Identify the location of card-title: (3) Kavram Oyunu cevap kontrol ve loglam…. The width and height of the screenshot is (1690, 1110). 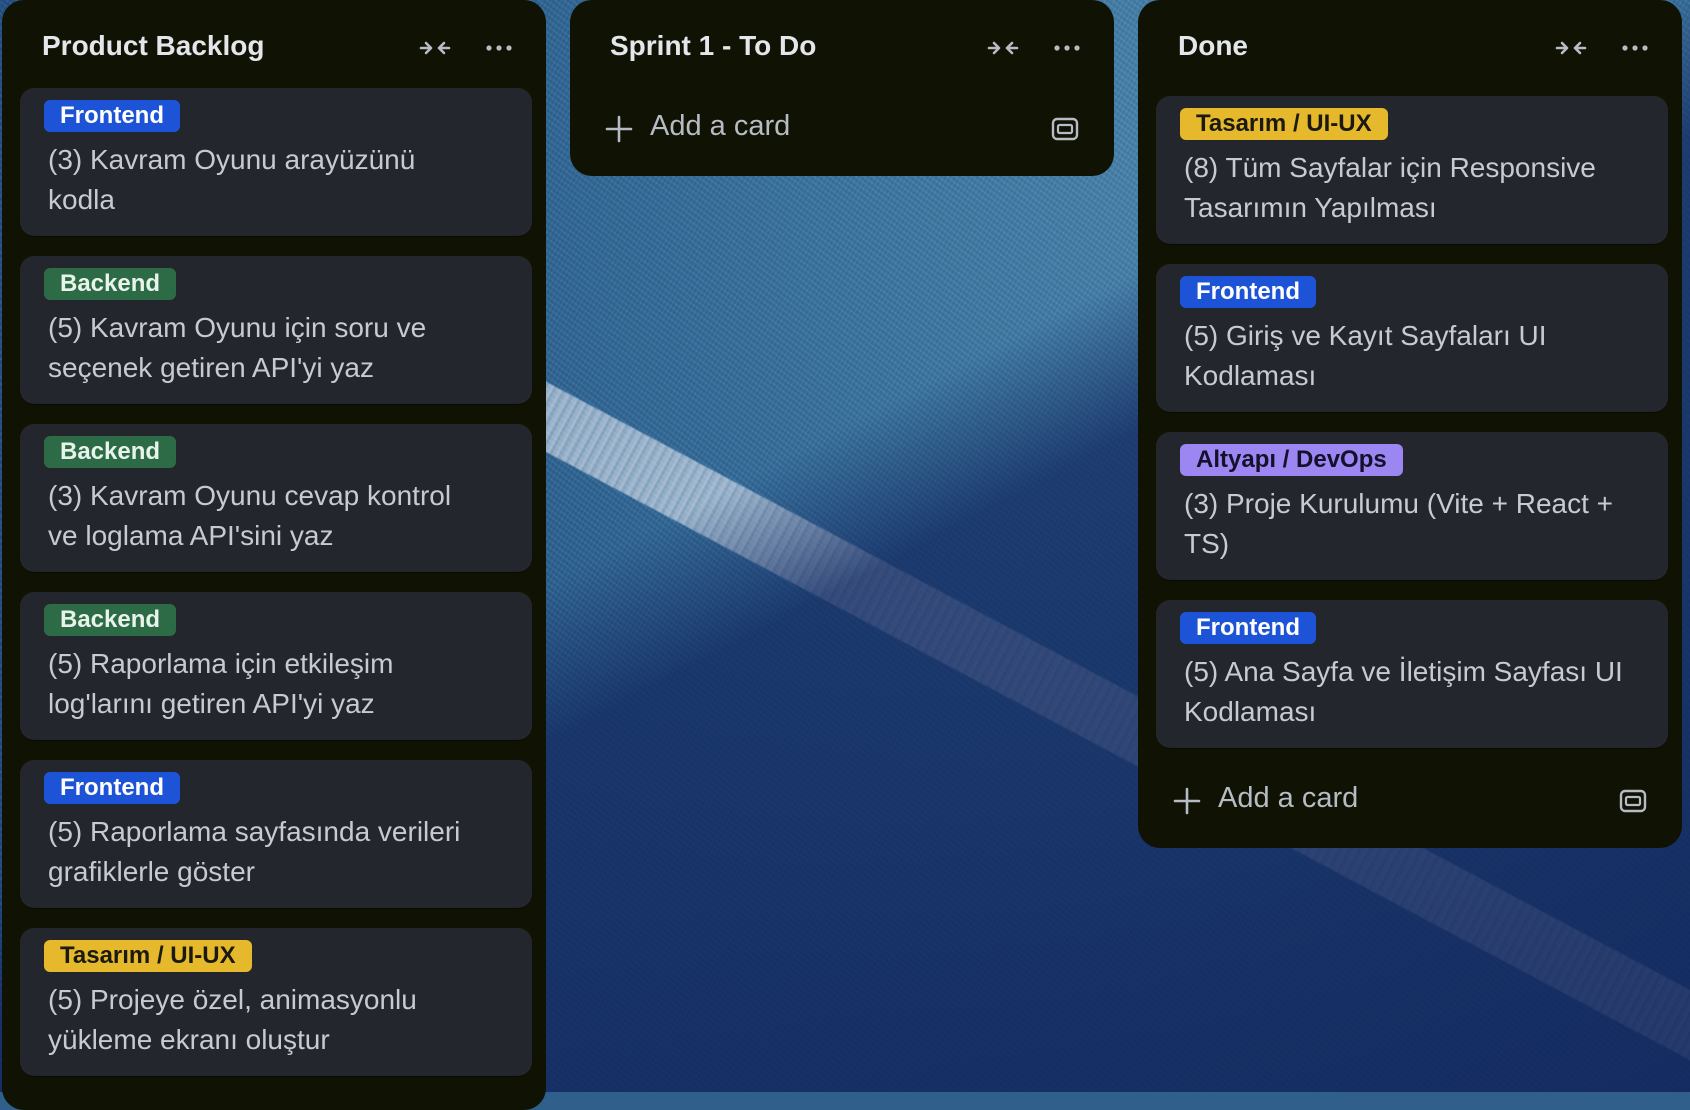
(250, 515).